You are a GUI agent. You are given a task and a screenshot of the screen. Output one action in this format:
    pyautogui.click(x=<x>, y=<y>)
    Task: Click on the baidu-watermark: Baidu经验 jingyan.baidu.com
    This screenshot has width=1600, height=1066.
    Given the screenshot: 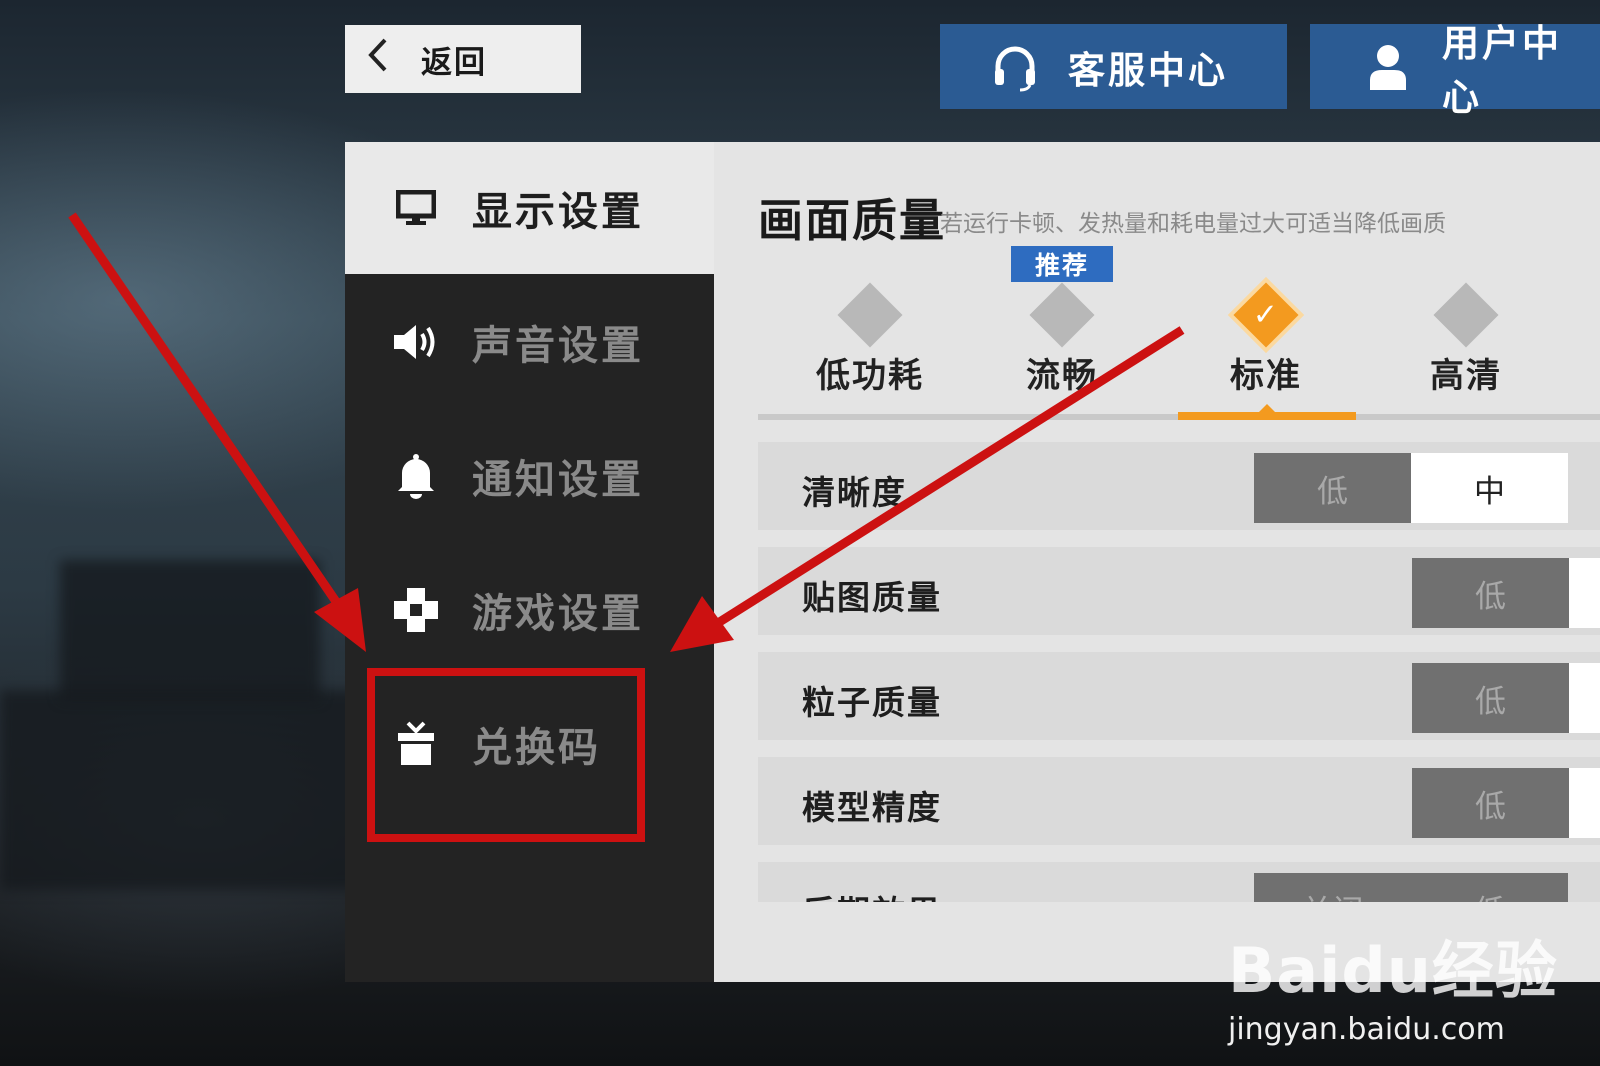 What is the action you would take?
    pyautogui.click(x=1393, y=983)
    